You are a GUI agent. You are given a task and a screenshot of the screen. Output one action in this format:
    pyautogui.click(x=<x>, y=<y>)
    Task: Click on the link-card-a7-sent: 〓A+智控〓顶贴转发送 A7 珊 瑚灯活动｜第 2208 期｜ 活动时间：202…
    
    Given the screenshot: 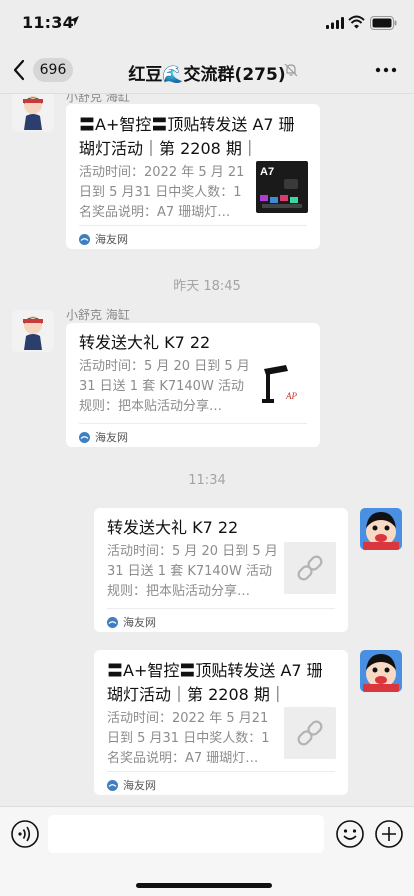 What is the action you would take?
    pyautogui.click(x=221, y=722)
    